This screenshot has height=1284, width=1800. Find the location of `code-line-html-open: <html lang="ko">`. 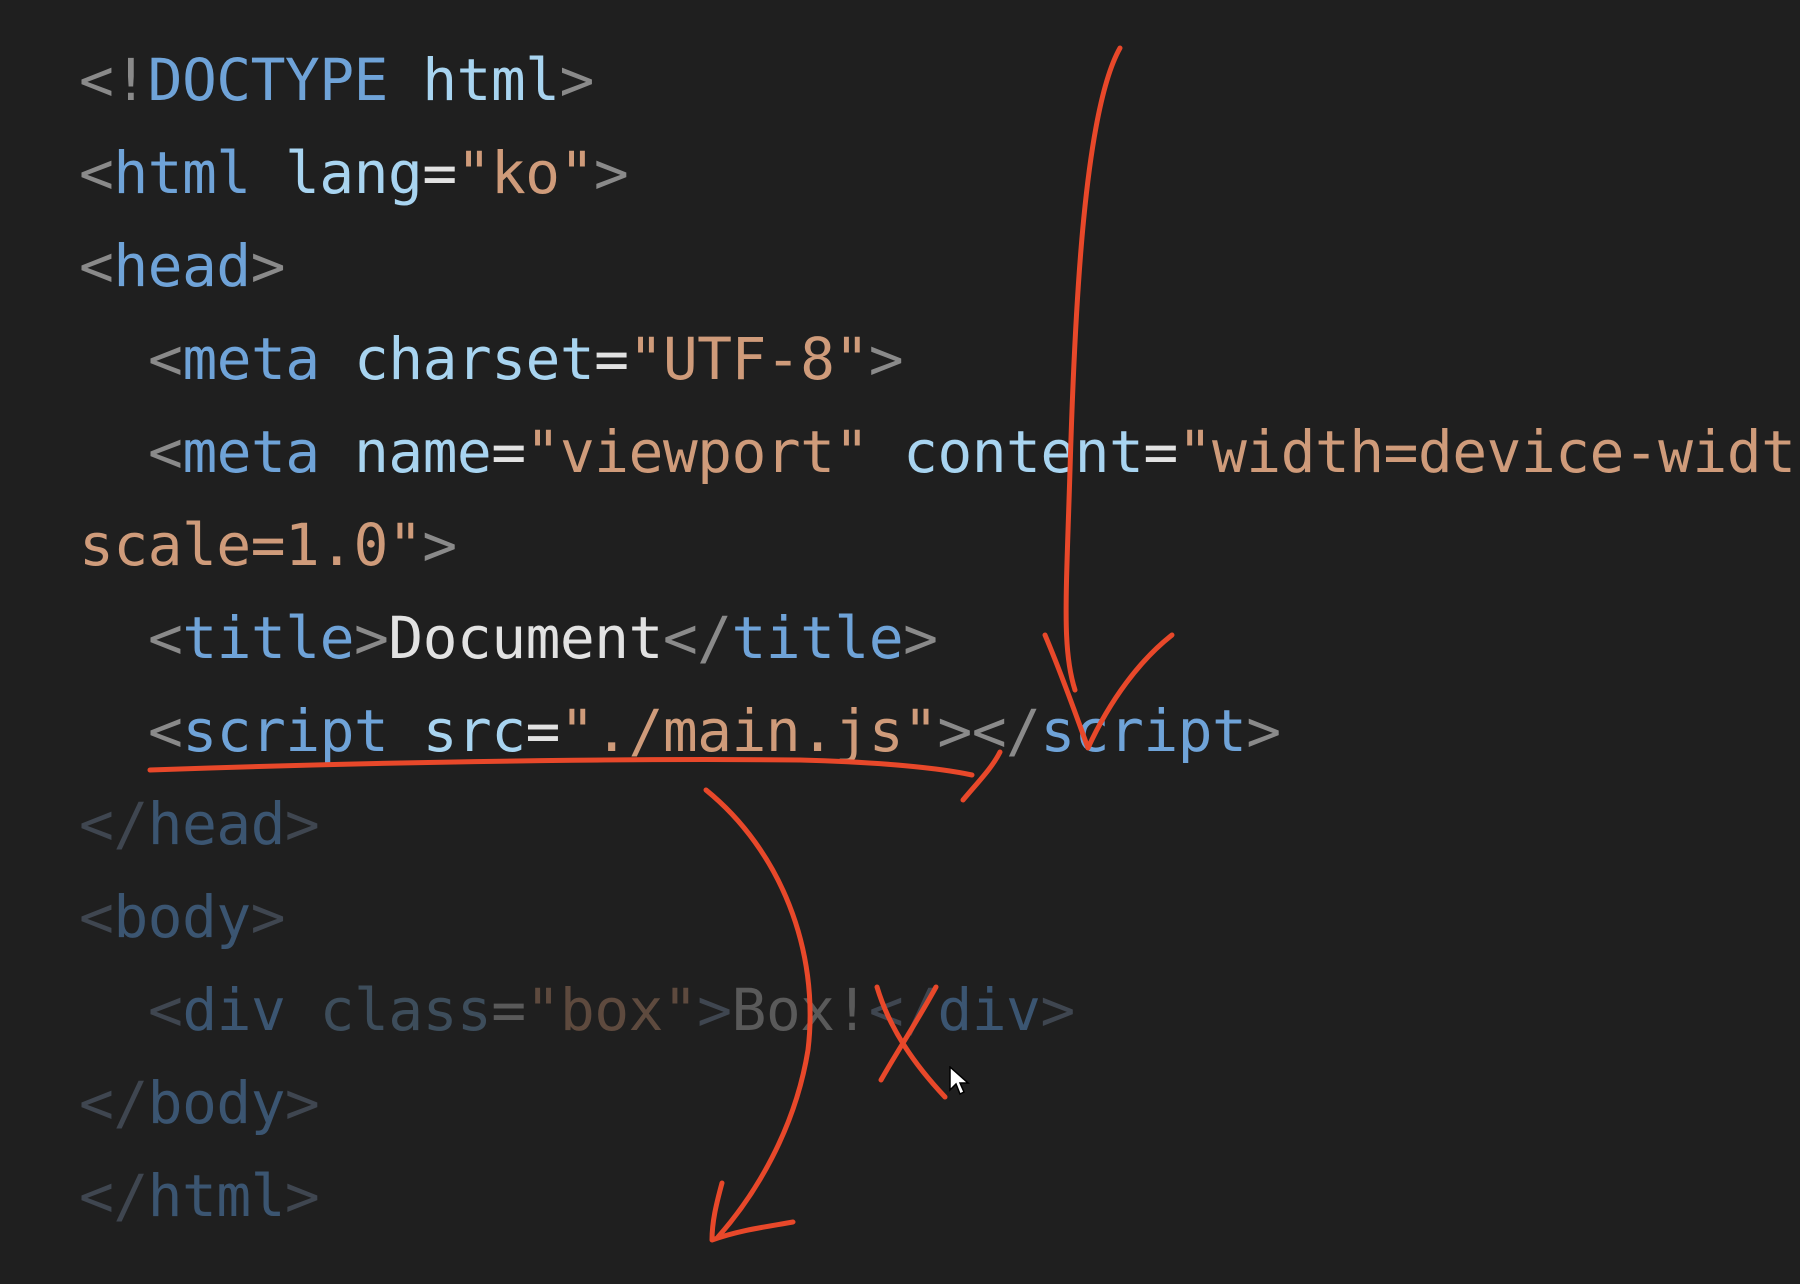

code-line-html-open: <html lang="ko"> is located at coordinates (354, 173).